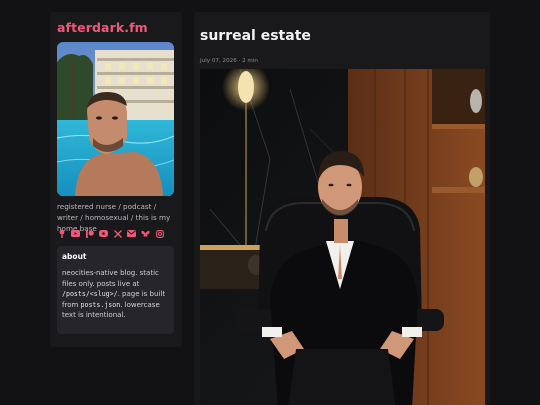  I want to click on site-name: afterdark.fm, so click(102, 27).